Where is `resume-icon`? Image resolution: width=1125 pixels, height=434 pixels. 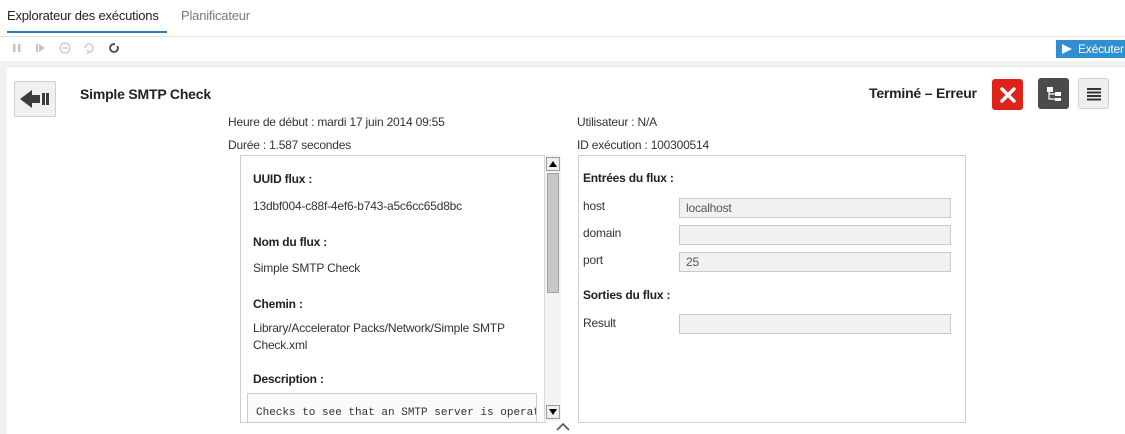 resume-icon is located at coordinates (41, 48).